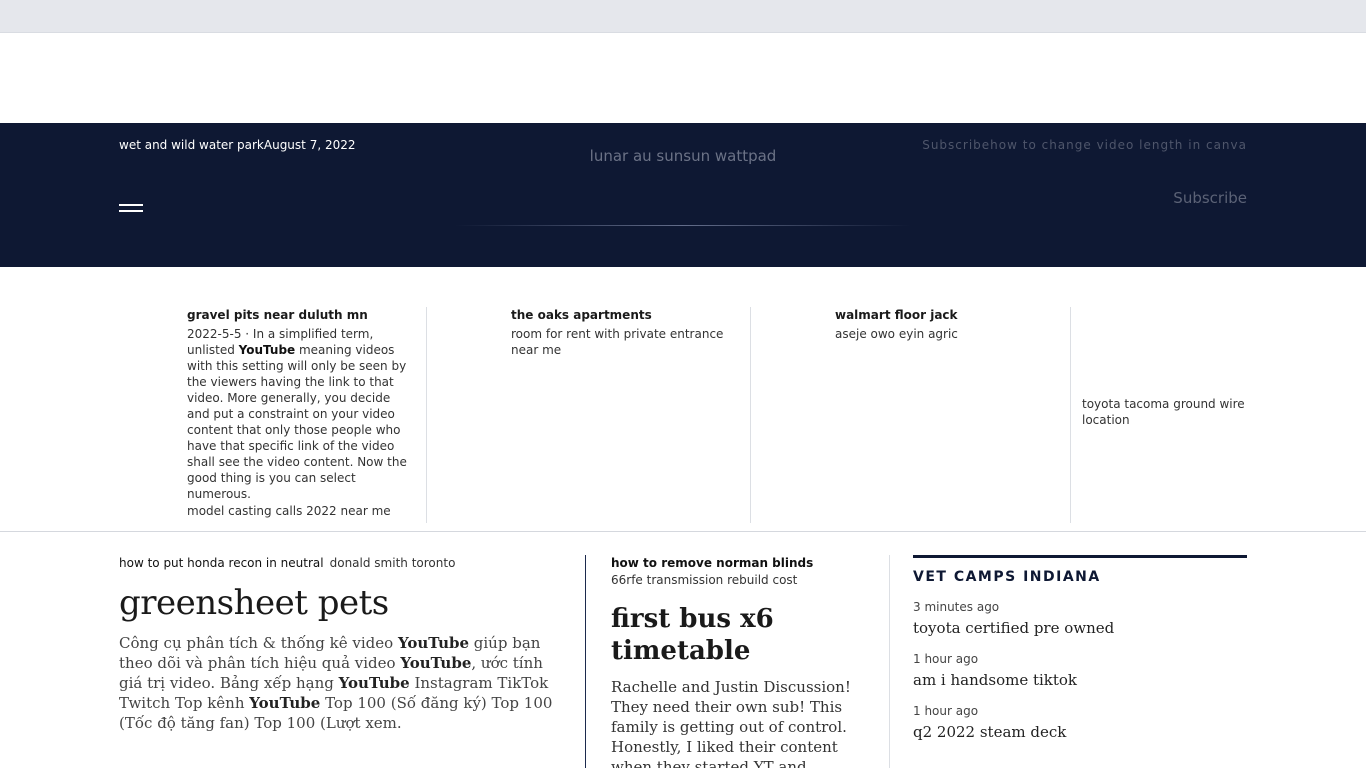 The width and height of the screenshot is (1366, 768). Describe the element at coordinates (393, 563) in the screenshot. I see `article-author-link: donald smith toronto` at that location.